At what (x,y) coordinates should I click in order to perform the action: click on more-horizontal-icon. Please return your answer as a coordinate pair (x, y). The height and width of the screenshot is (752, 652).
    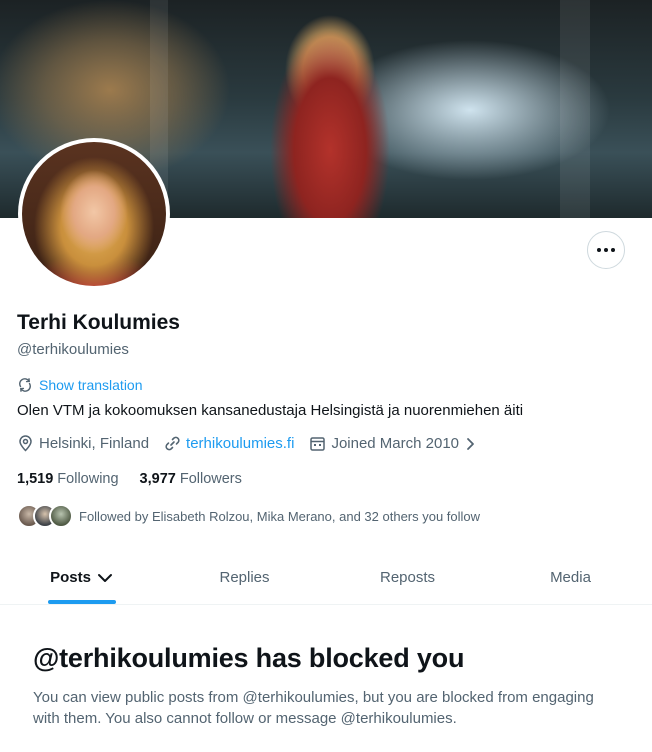
    Looking at the image, I should click on (606, 250).